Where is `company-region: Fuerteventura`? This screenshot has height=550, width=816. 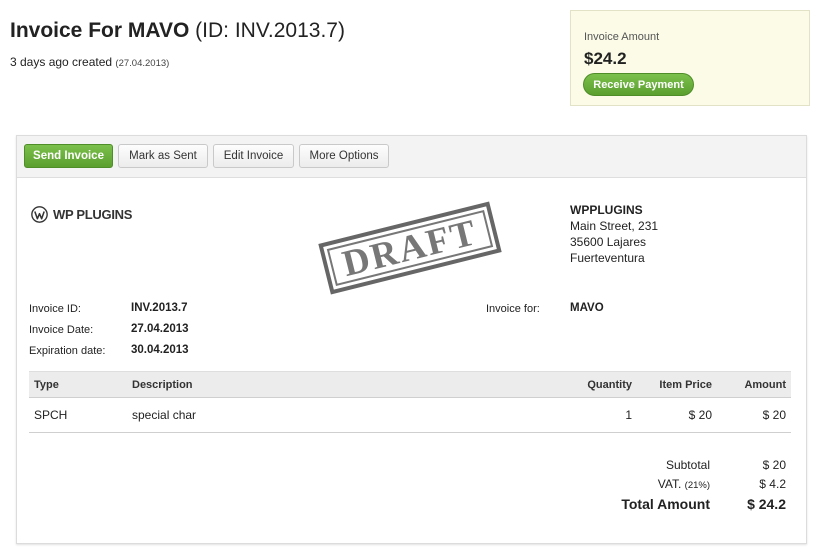
company-region: Fuerteventura is located at coordinates (607, 258).